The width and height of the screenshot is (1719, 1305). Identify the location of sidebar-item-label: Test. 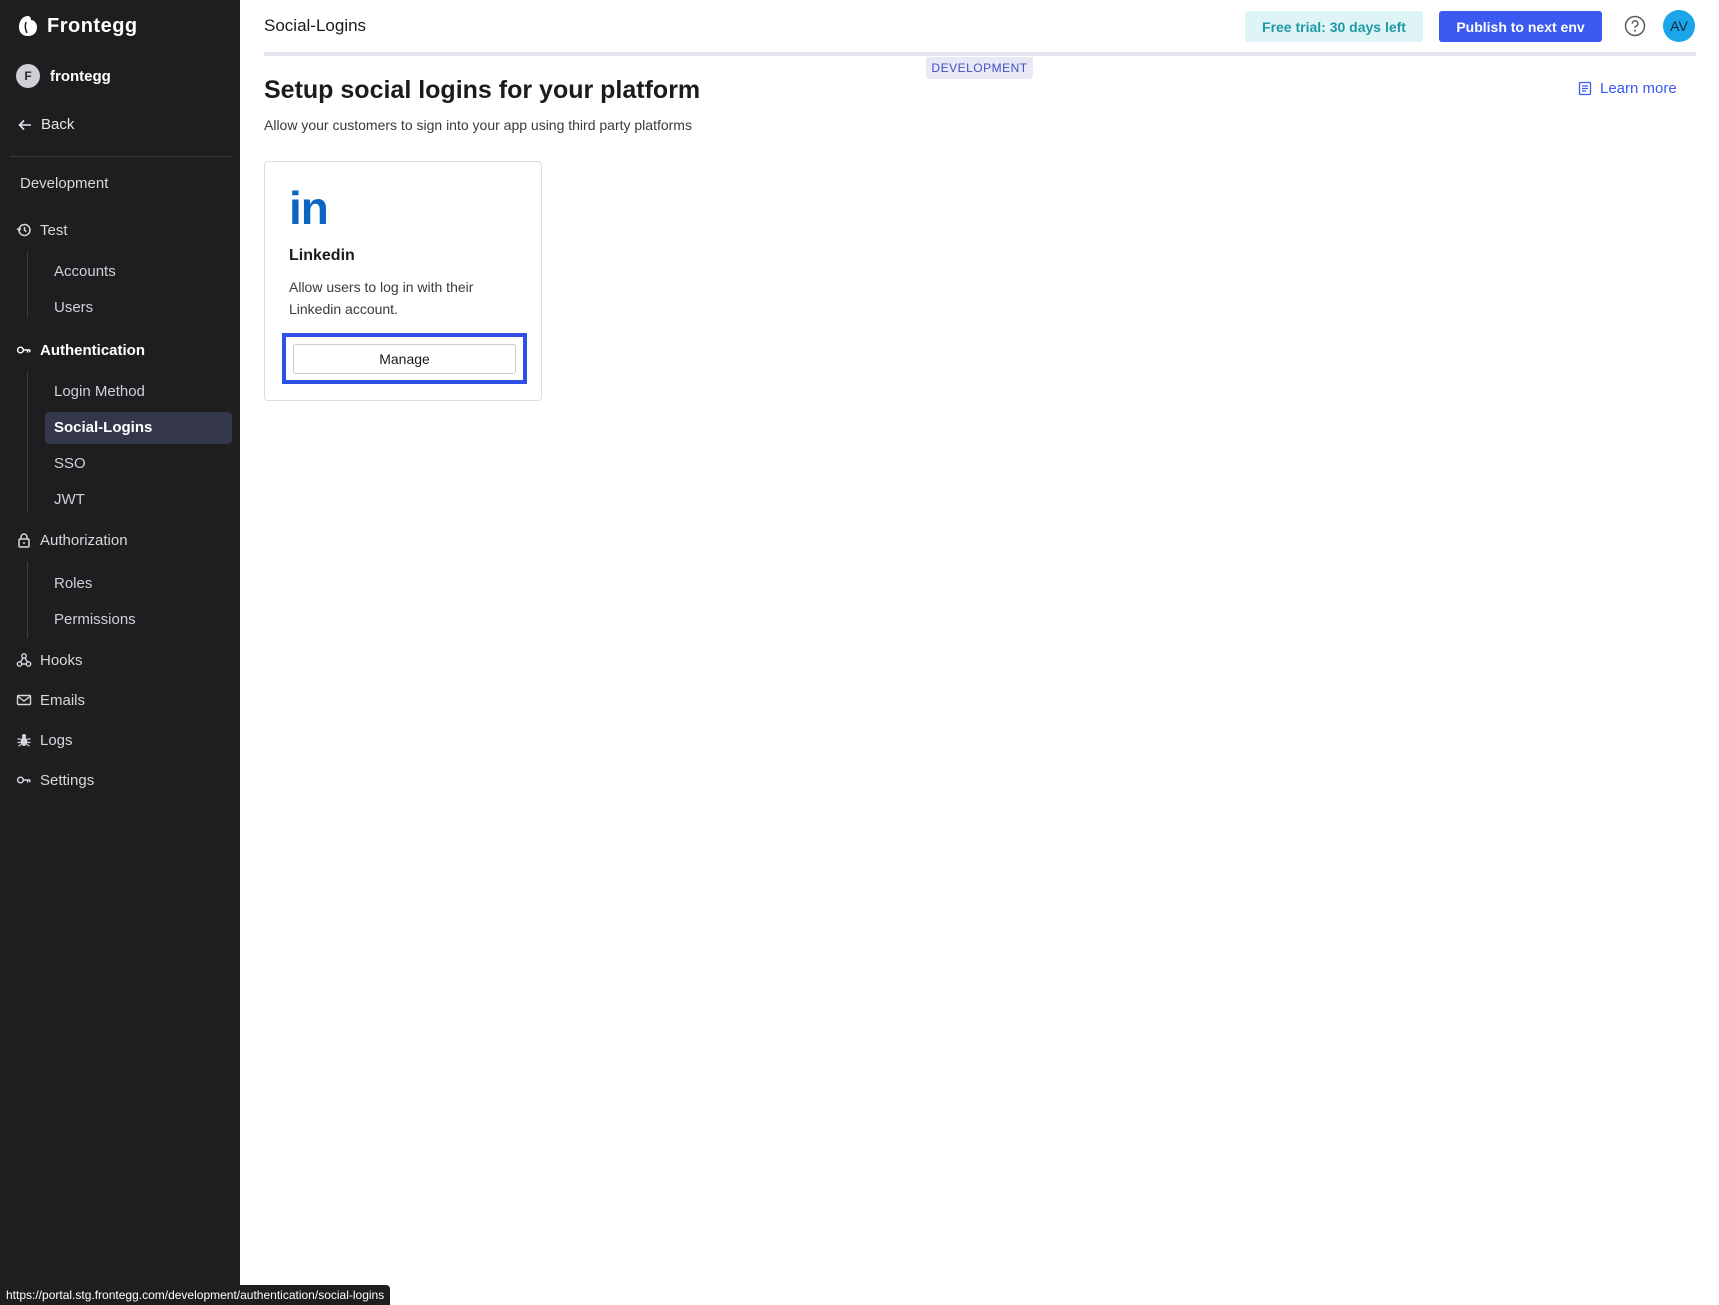
(54, 230).